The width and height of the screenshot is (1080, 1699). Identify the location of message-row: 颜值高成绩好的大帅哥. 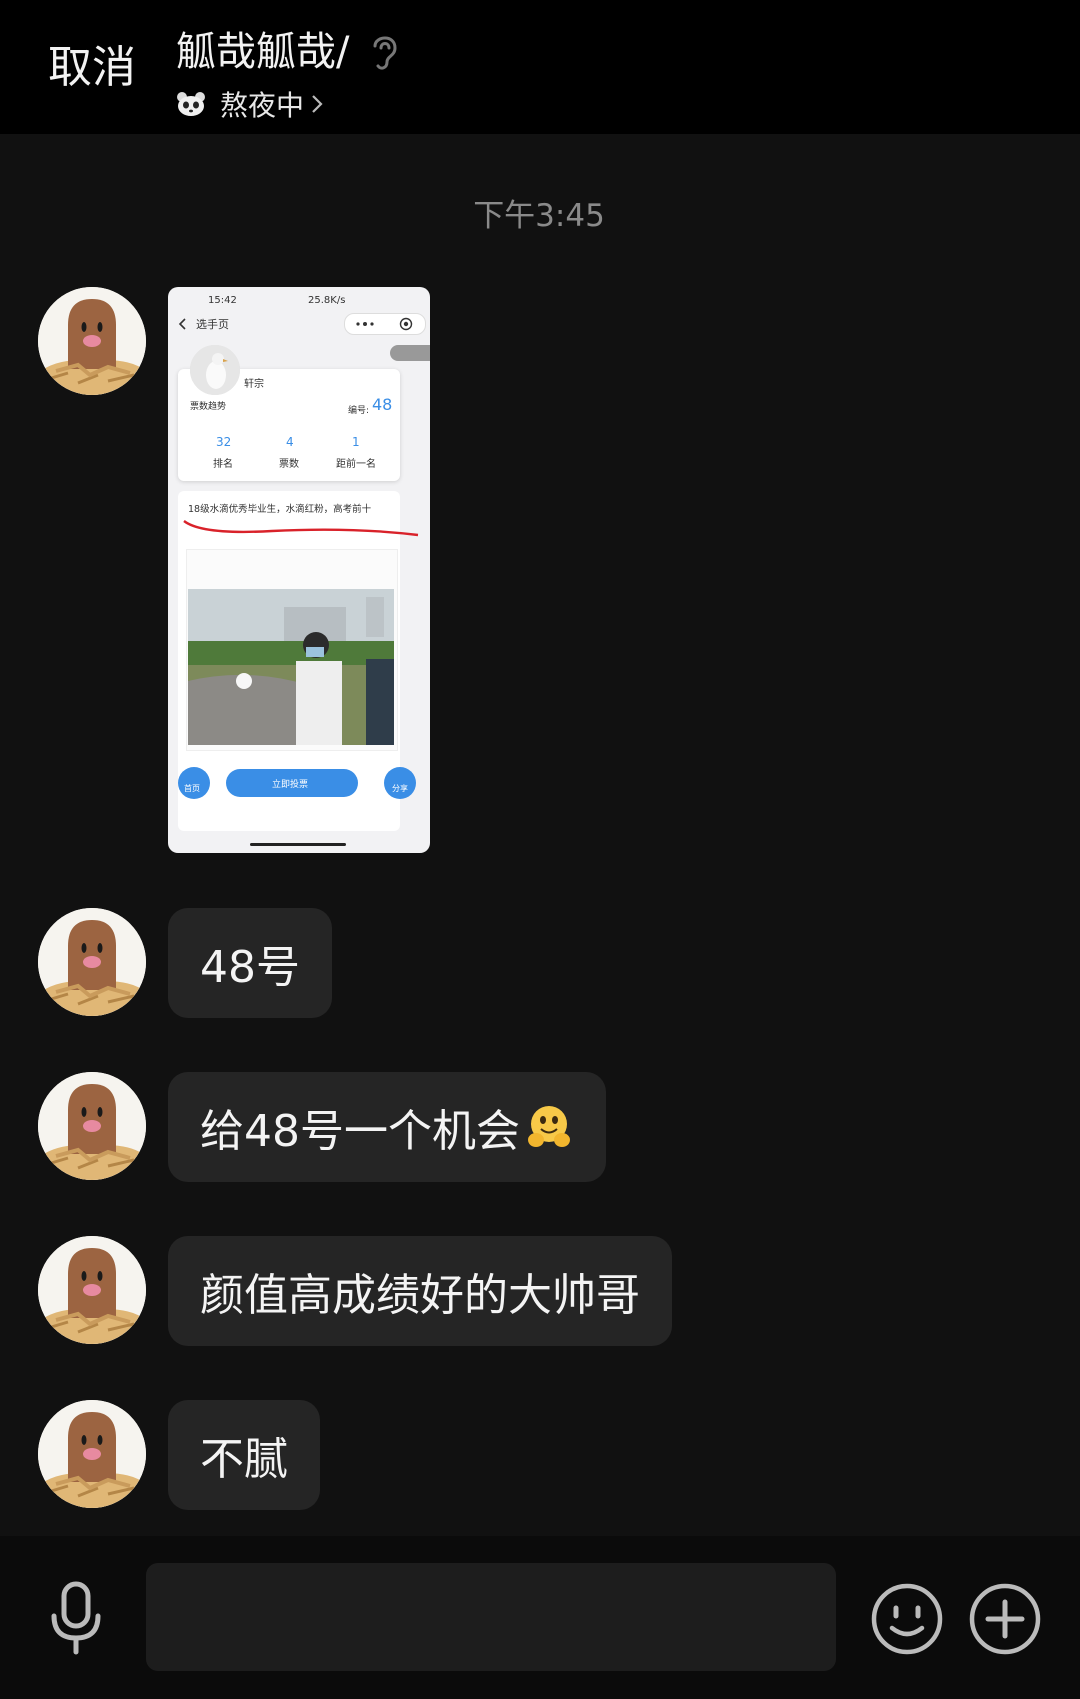
(355, 1291).